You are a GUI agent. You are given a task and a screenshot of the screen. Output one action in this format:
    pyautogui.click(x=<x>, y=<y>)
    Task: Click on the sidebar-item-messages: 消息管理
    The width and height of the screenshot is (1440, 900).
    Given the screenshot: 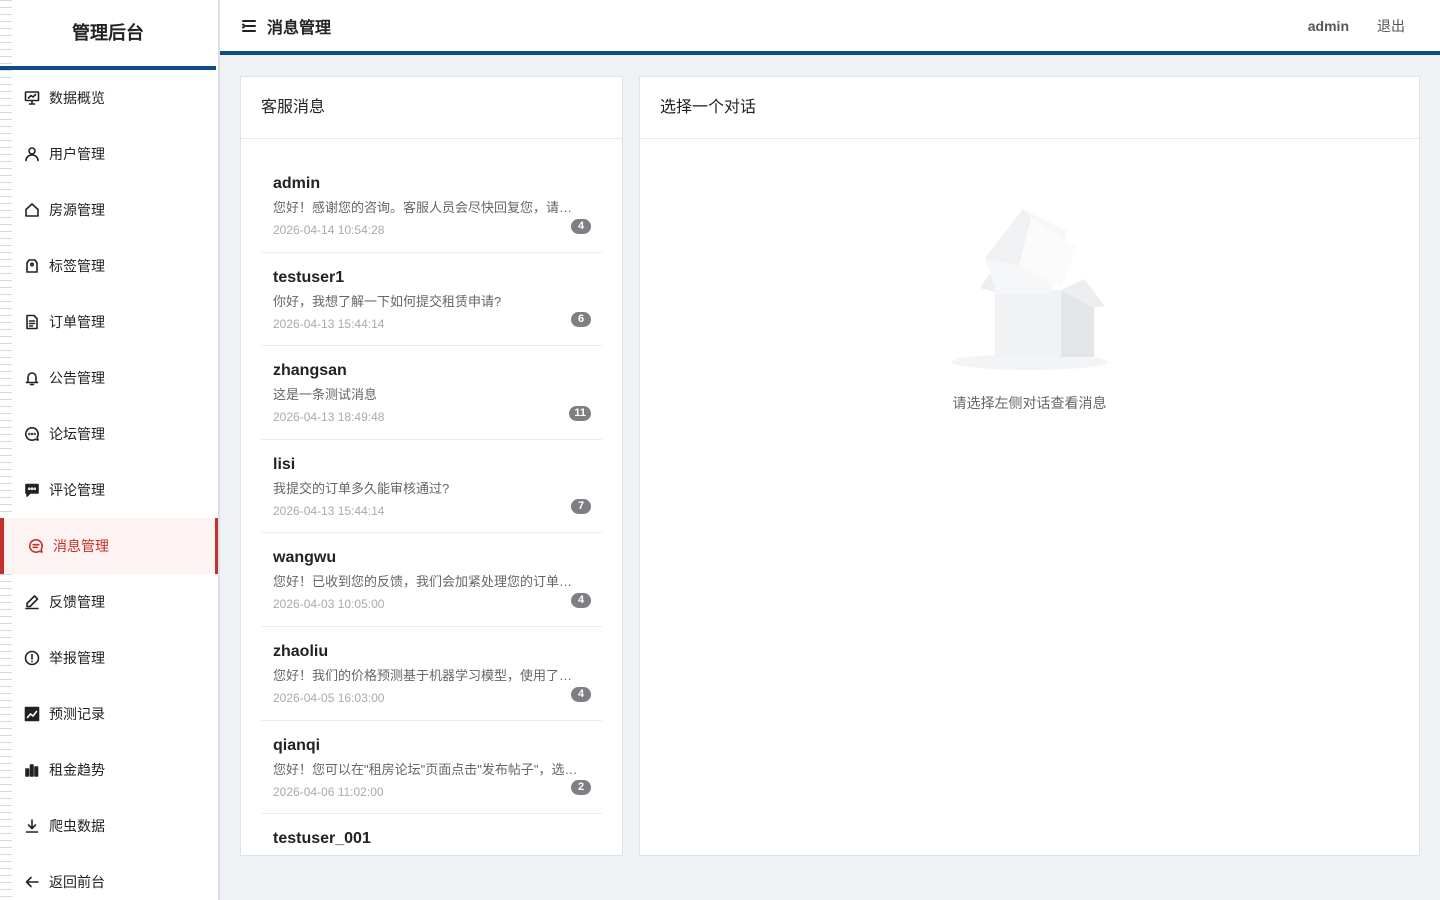 What is the action you would take?
    pyautogui.click(x=109, y=546)
    